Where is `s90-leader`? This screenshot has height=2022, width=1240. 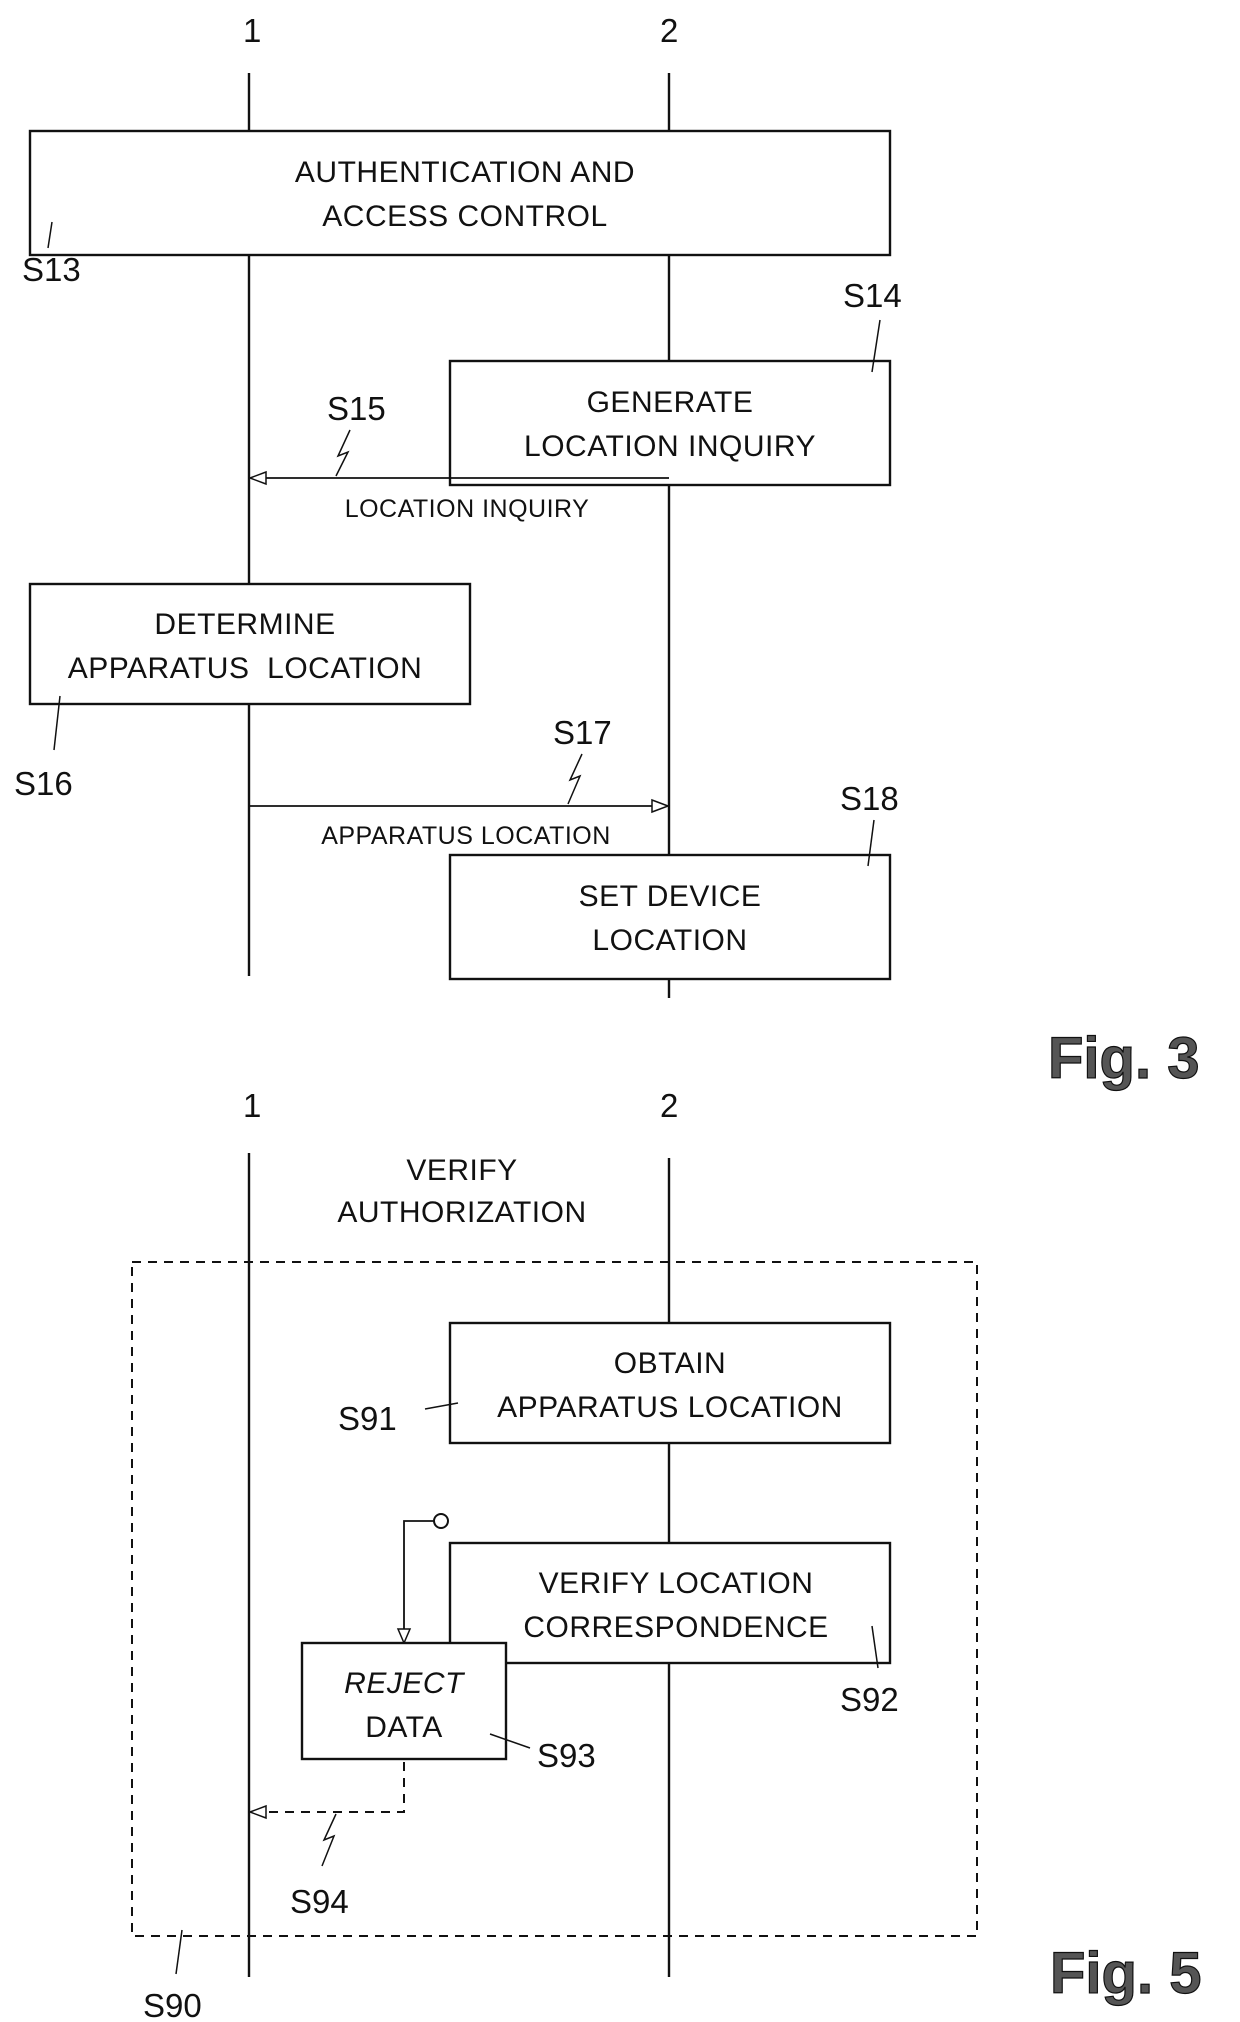
s90-leader is located at coordinates (179, 1952).